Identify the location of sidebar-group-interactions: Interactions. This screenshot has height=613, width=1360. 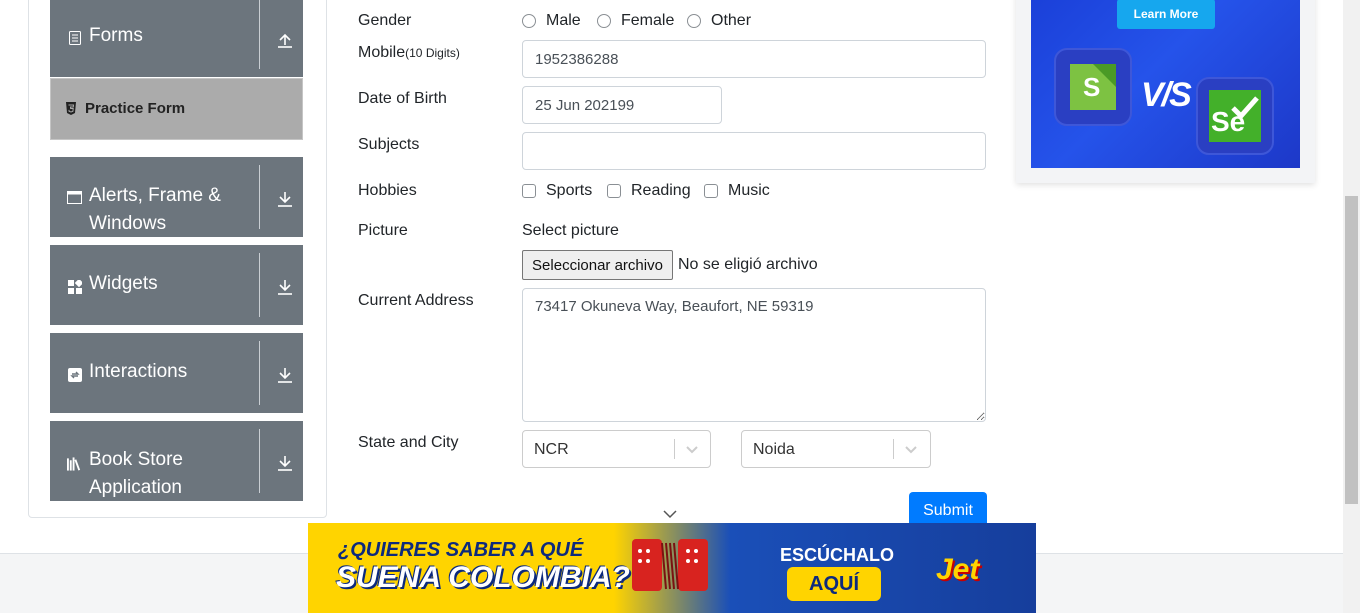
(176, 373).